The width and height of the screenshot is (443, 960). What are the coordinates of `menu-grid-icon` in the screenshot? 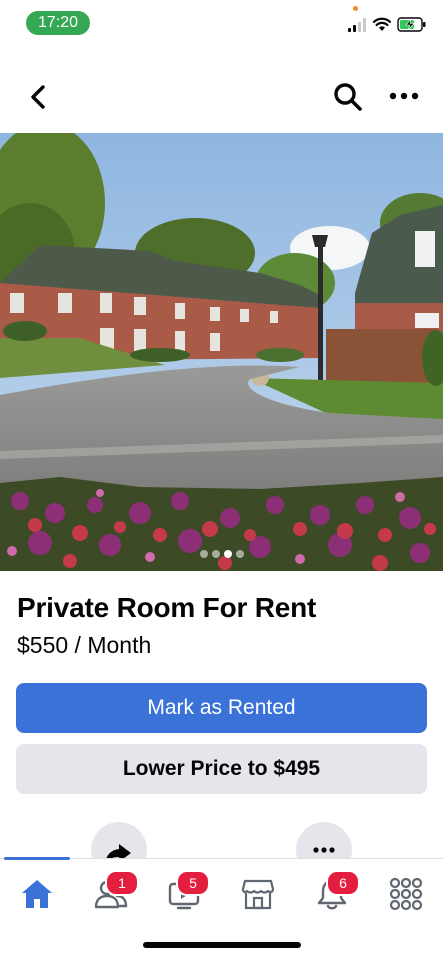 It's located at (406, 894).